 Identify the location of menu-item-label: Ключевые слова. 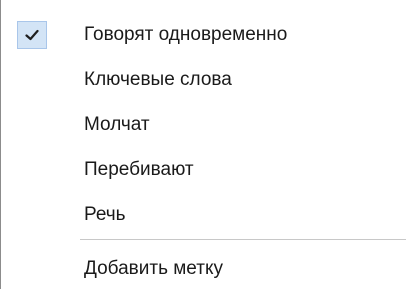
(158, 79).